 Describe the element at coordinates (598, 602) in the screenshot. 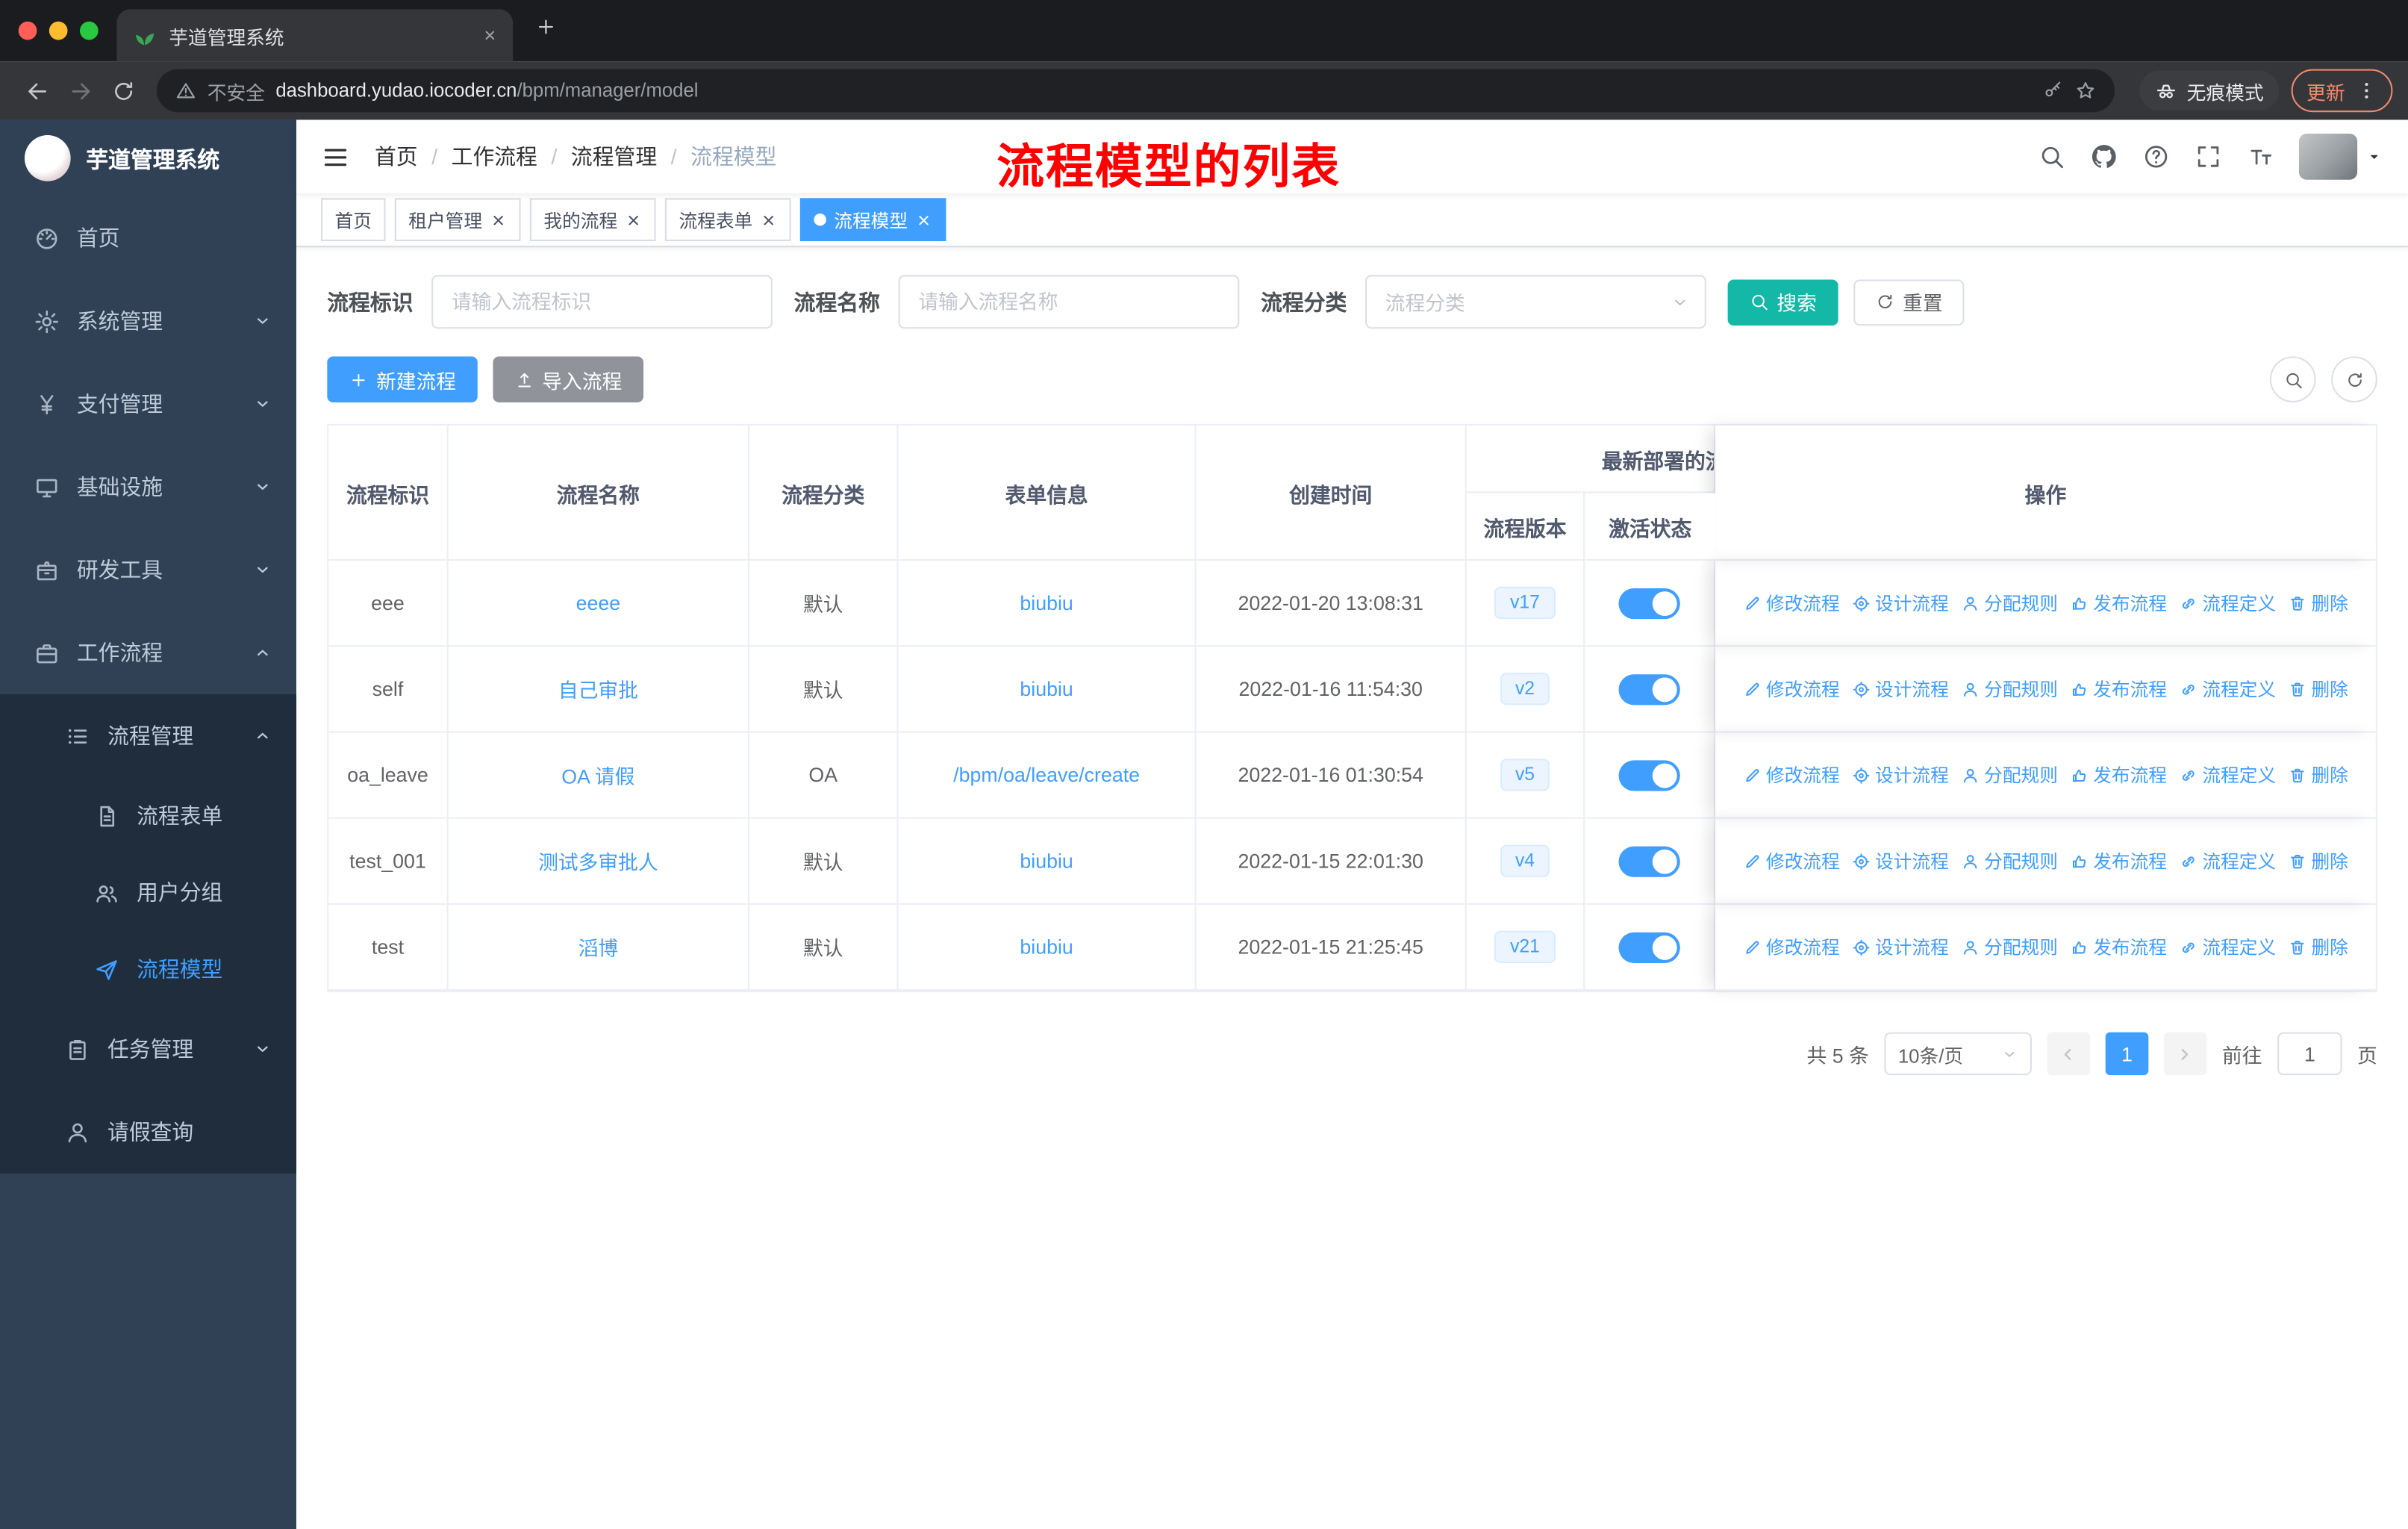

I see `process-name-link: eeee` at that location.